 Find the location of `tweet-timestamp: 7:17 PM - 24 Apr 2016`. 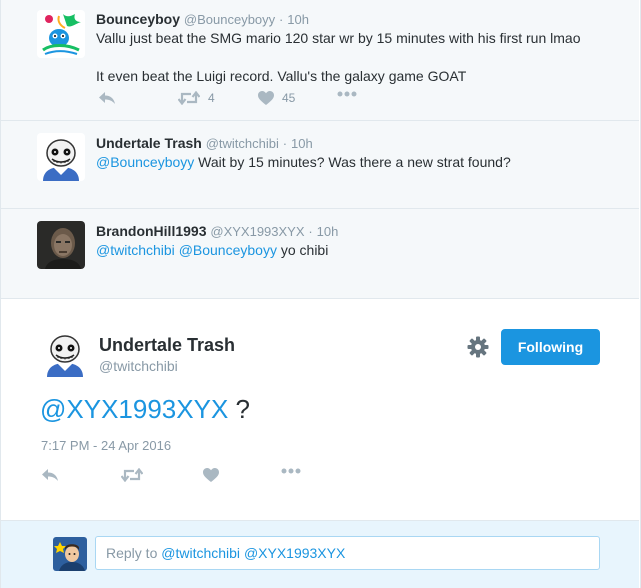

tweet-timestamp: 7:17 PM - 24 Apr 2016 is located at coordinates (106, 445).